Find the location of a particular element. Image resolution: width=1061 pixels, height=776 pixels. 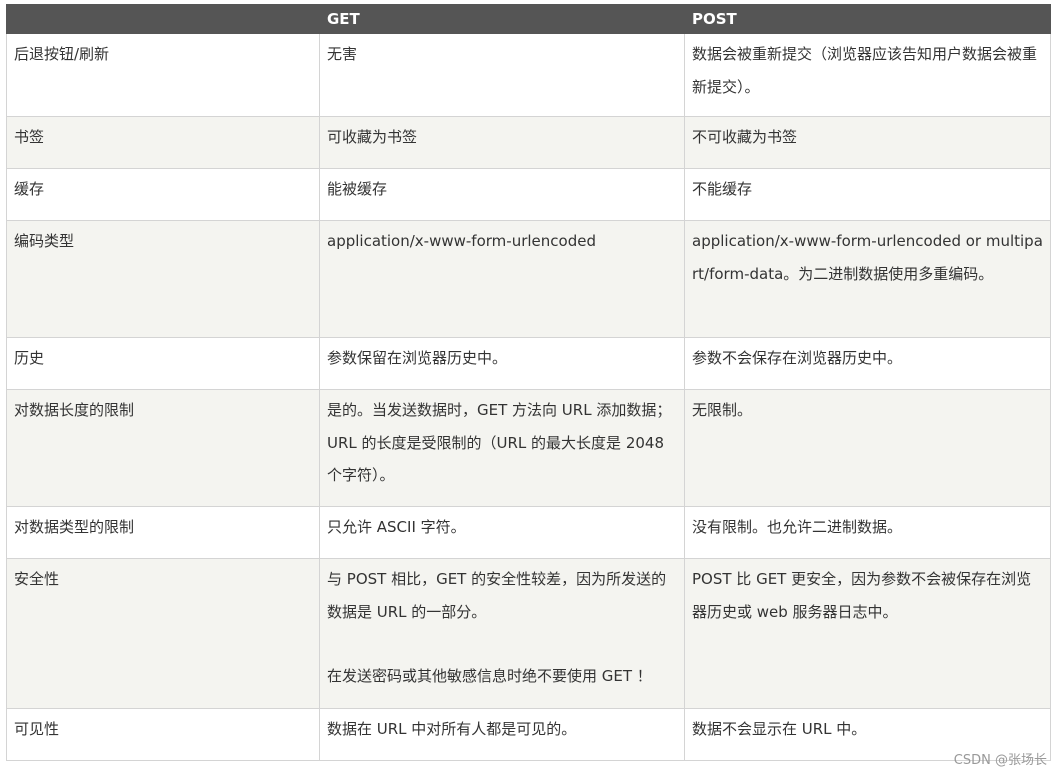

table-row: 可见性 数据在 URL 中对所有人都是可见的。 数据不会显示在 URL 中。 is located at coordinates (528, 734).